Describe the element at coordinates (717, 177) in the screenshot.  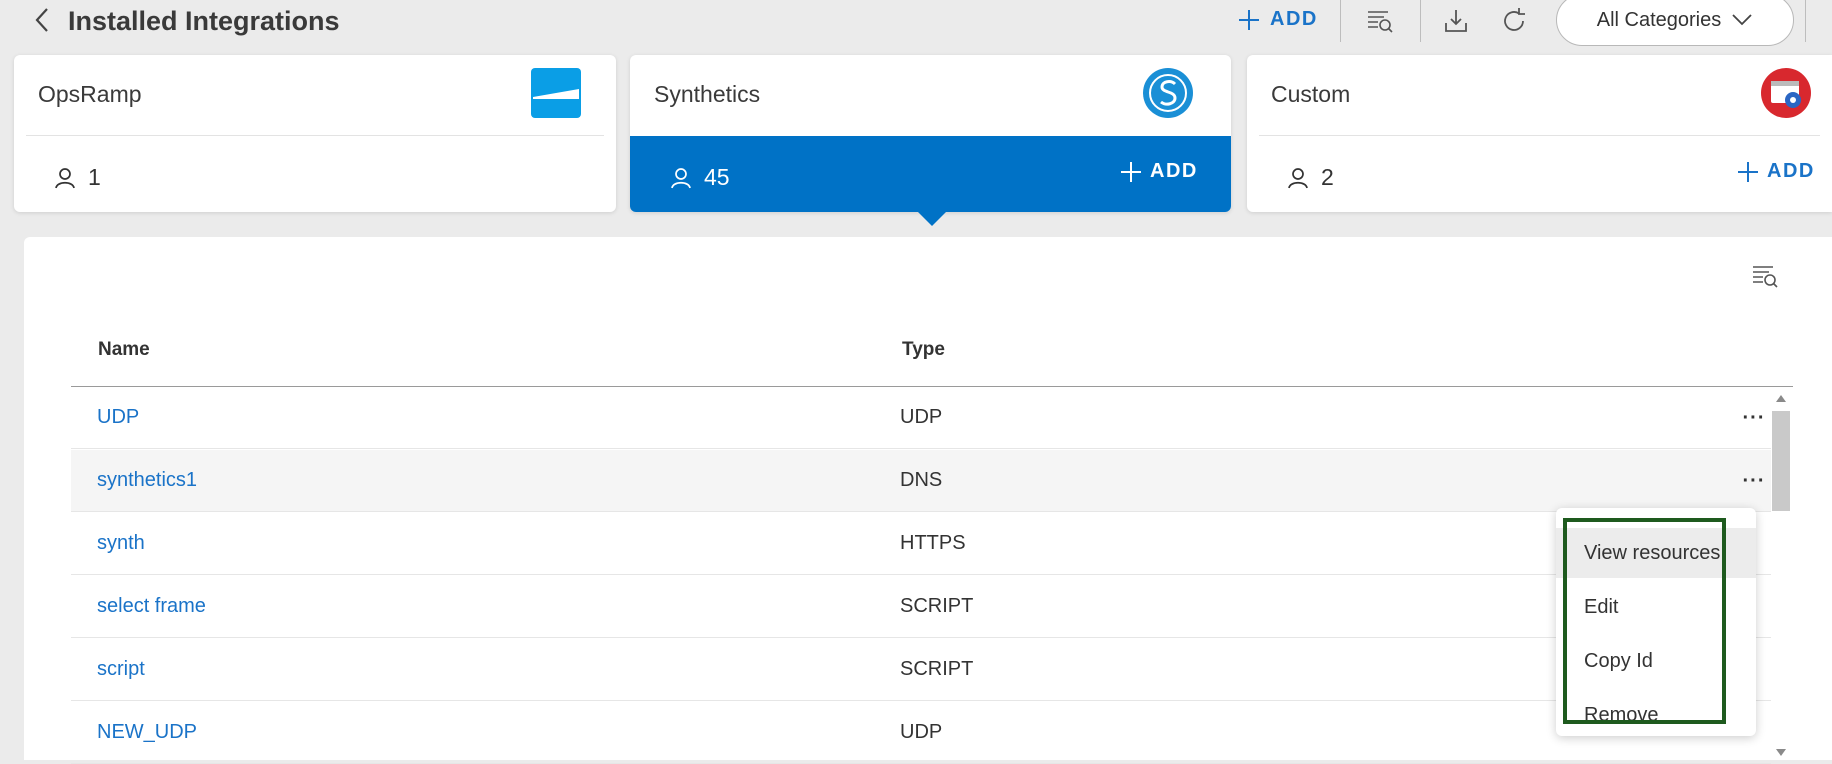
I see `count-value: 45` at that location.